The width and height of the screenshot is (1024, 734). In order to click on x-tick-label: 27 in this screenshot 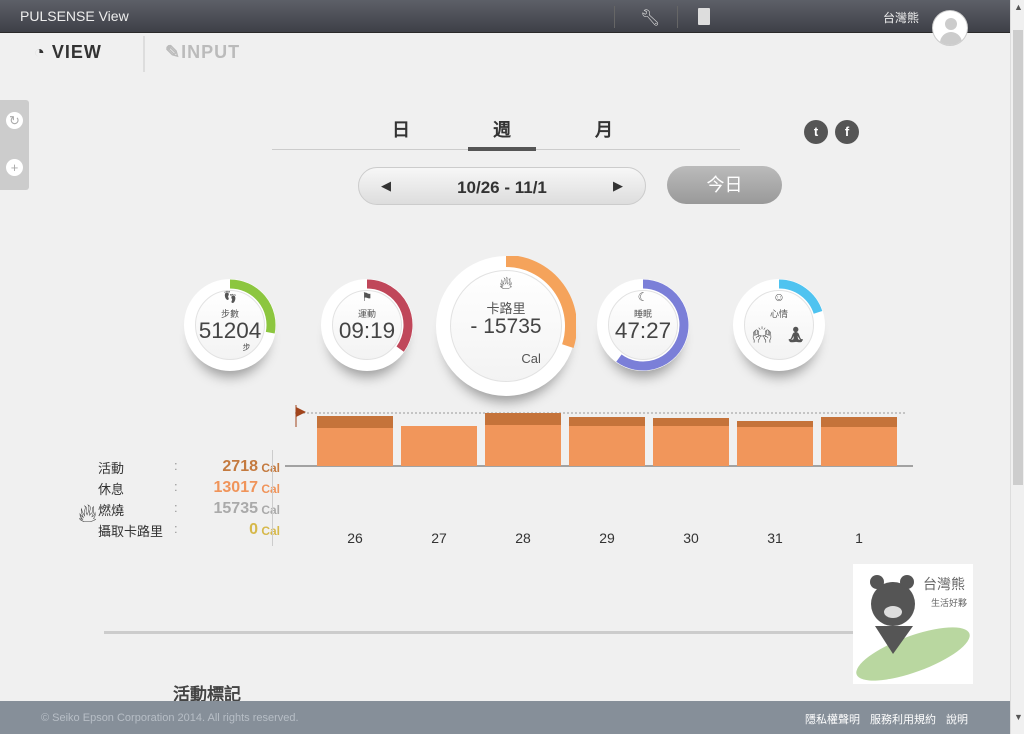, I will do `click(439, 538)`.